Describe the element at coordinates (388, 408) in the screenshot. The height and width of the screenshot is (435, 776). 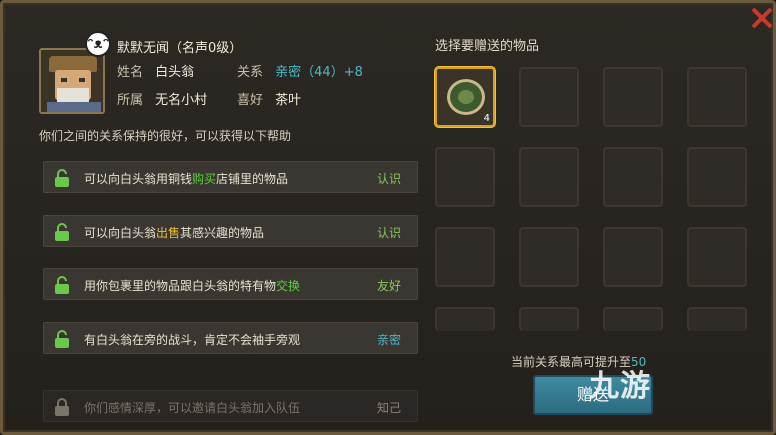
I see `relation-level: 知己` at that location.